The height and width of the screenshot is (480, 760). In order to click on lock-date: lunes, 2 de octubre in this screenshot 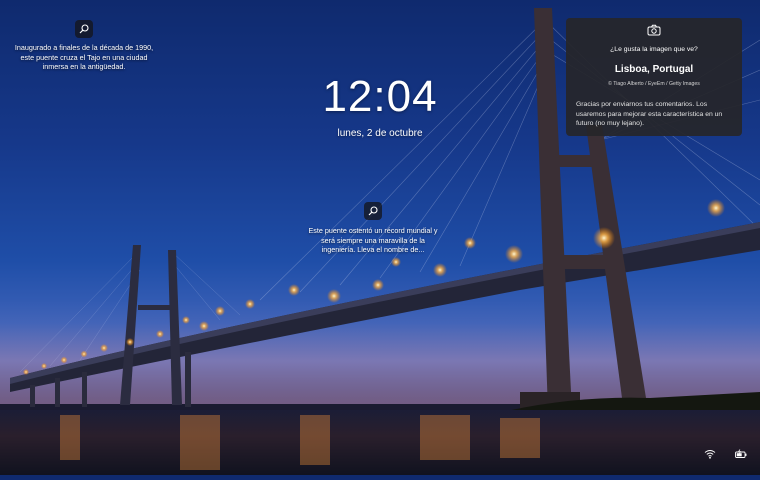, I will do `click(380, 133)`.